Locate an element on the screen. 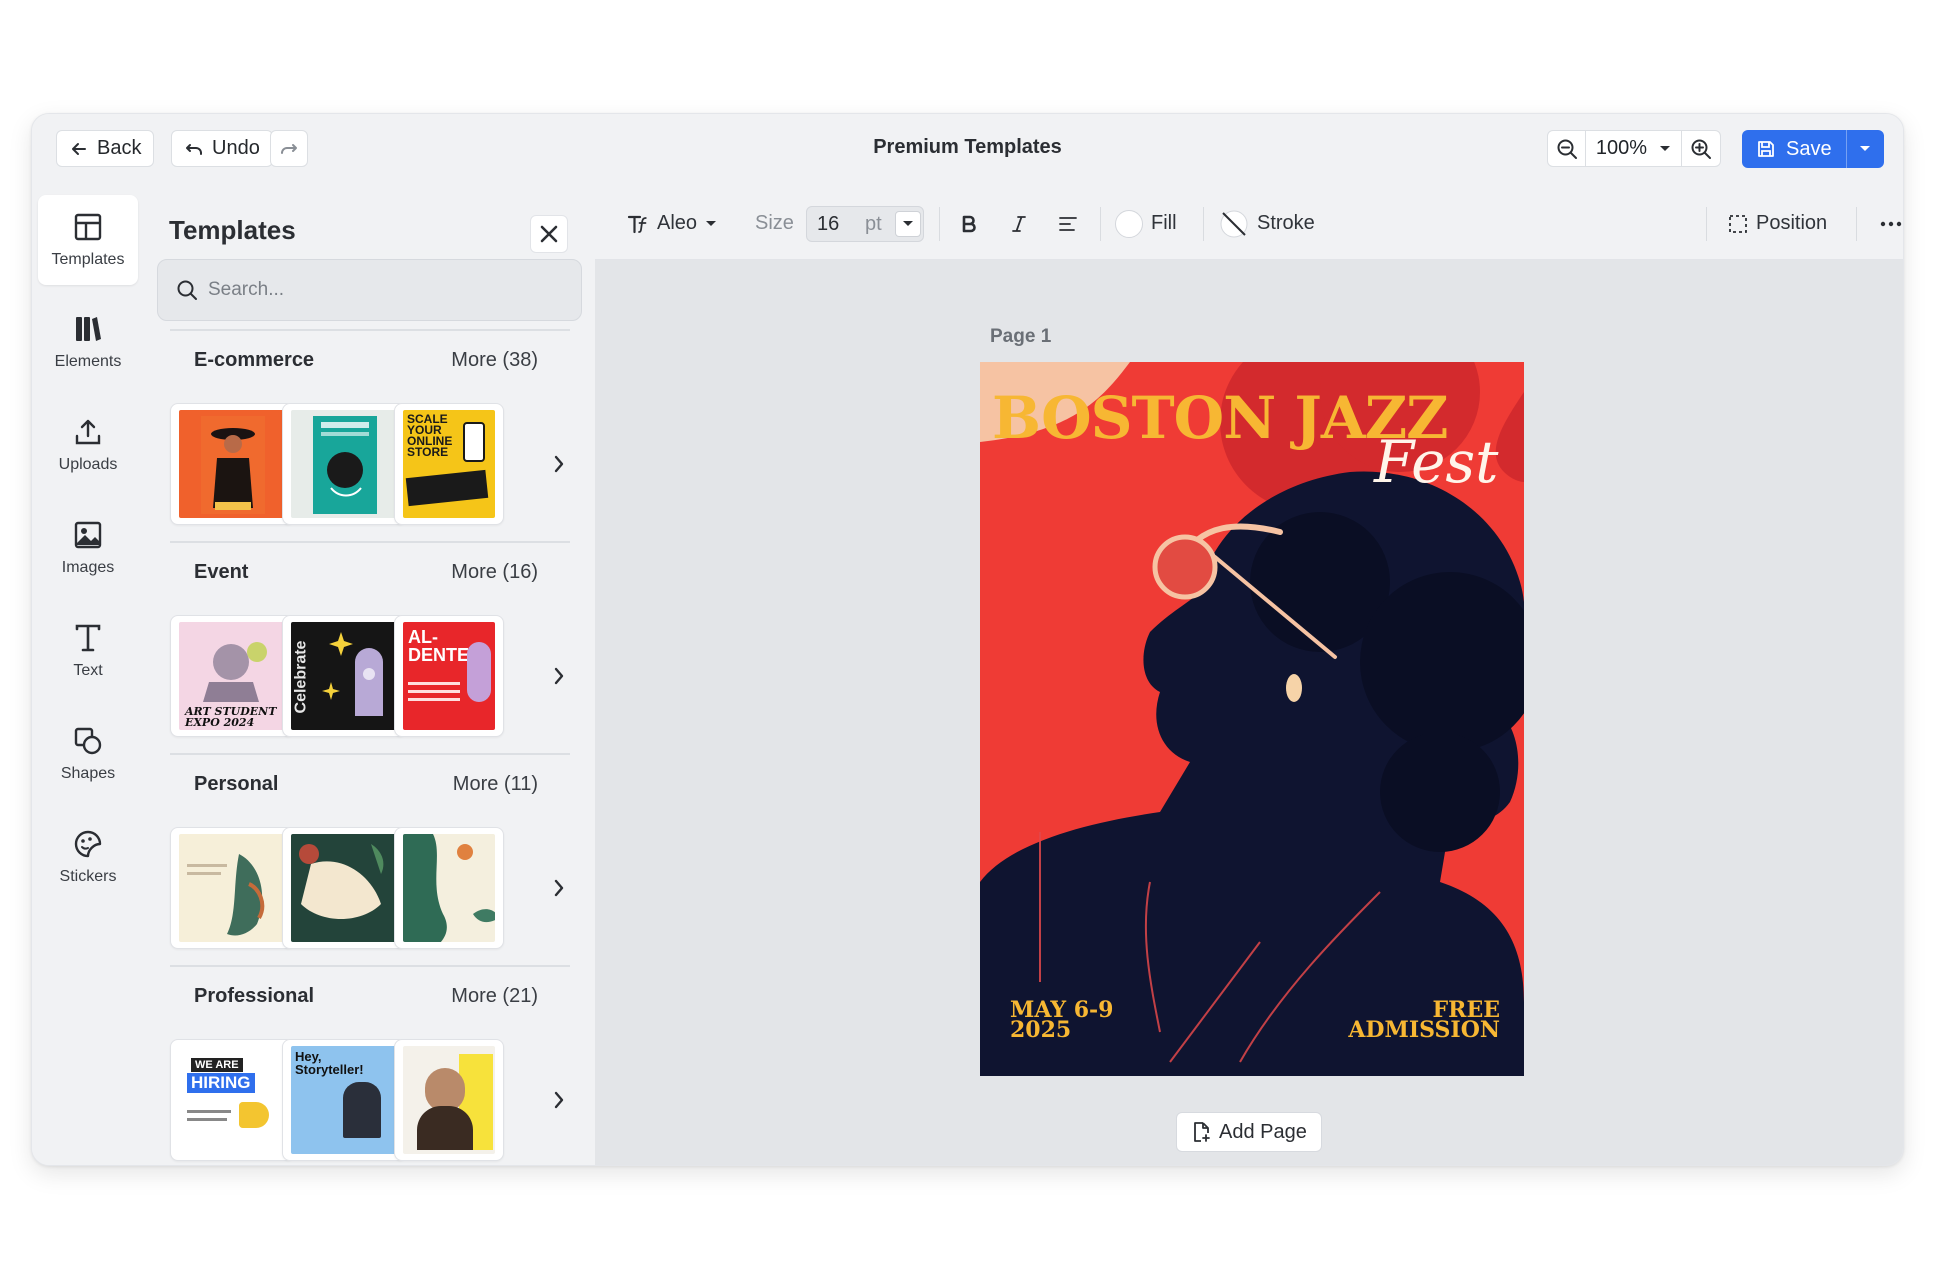  bold-icon is located at coordinates (969, 223).